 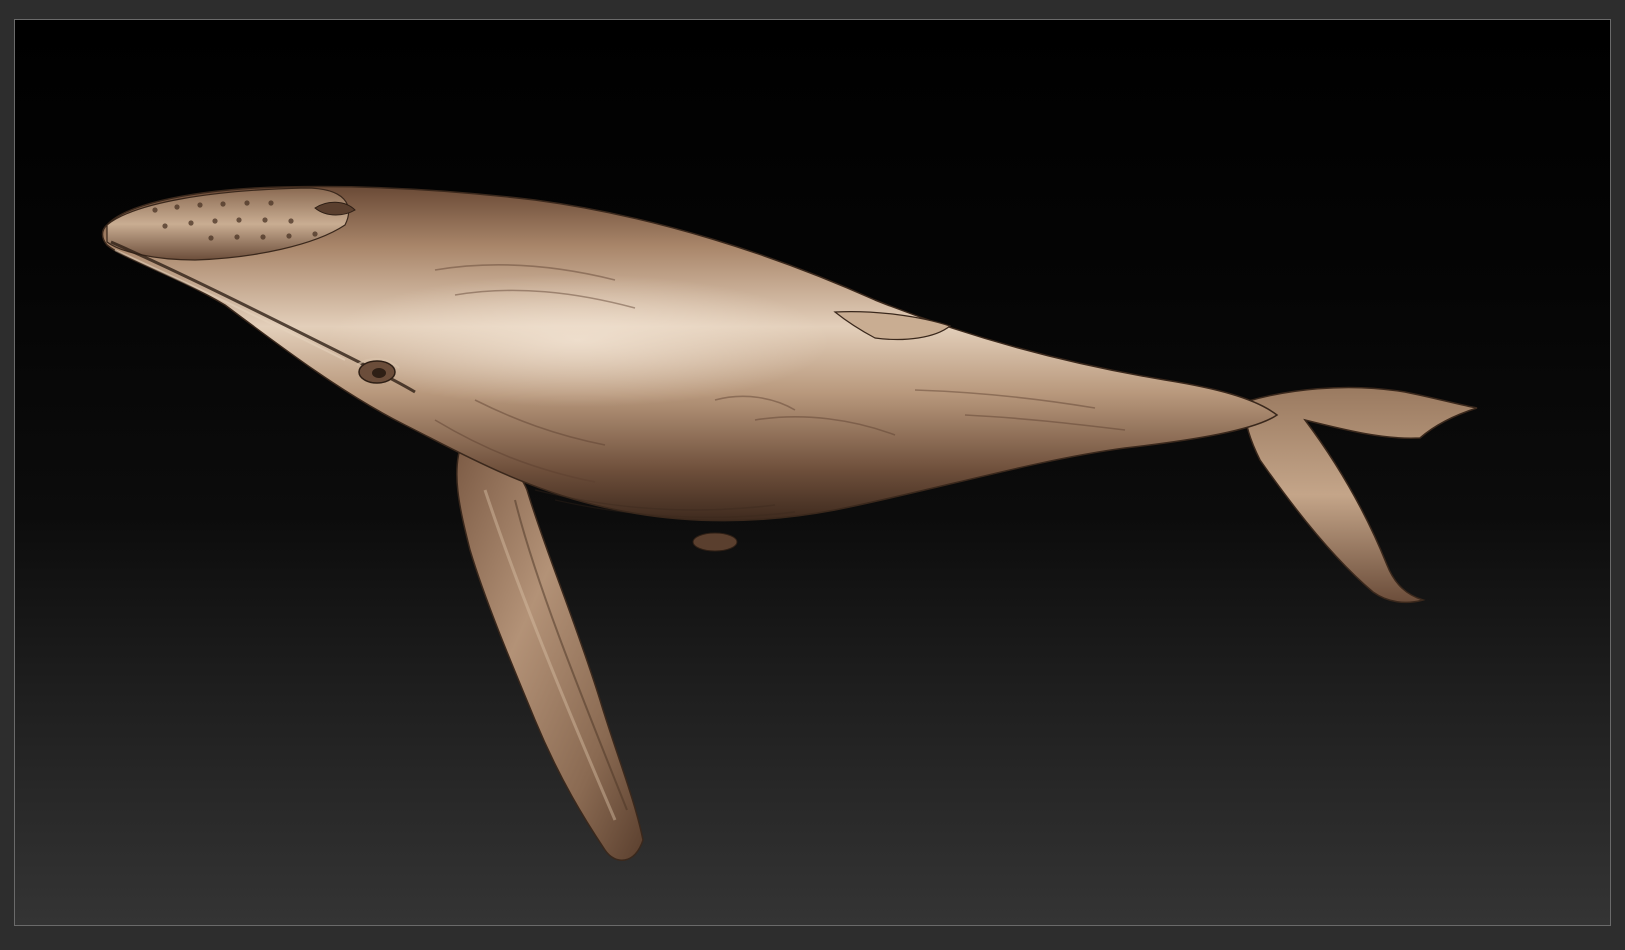 I want to click on ventral-knob, so click(x=715, y=542).